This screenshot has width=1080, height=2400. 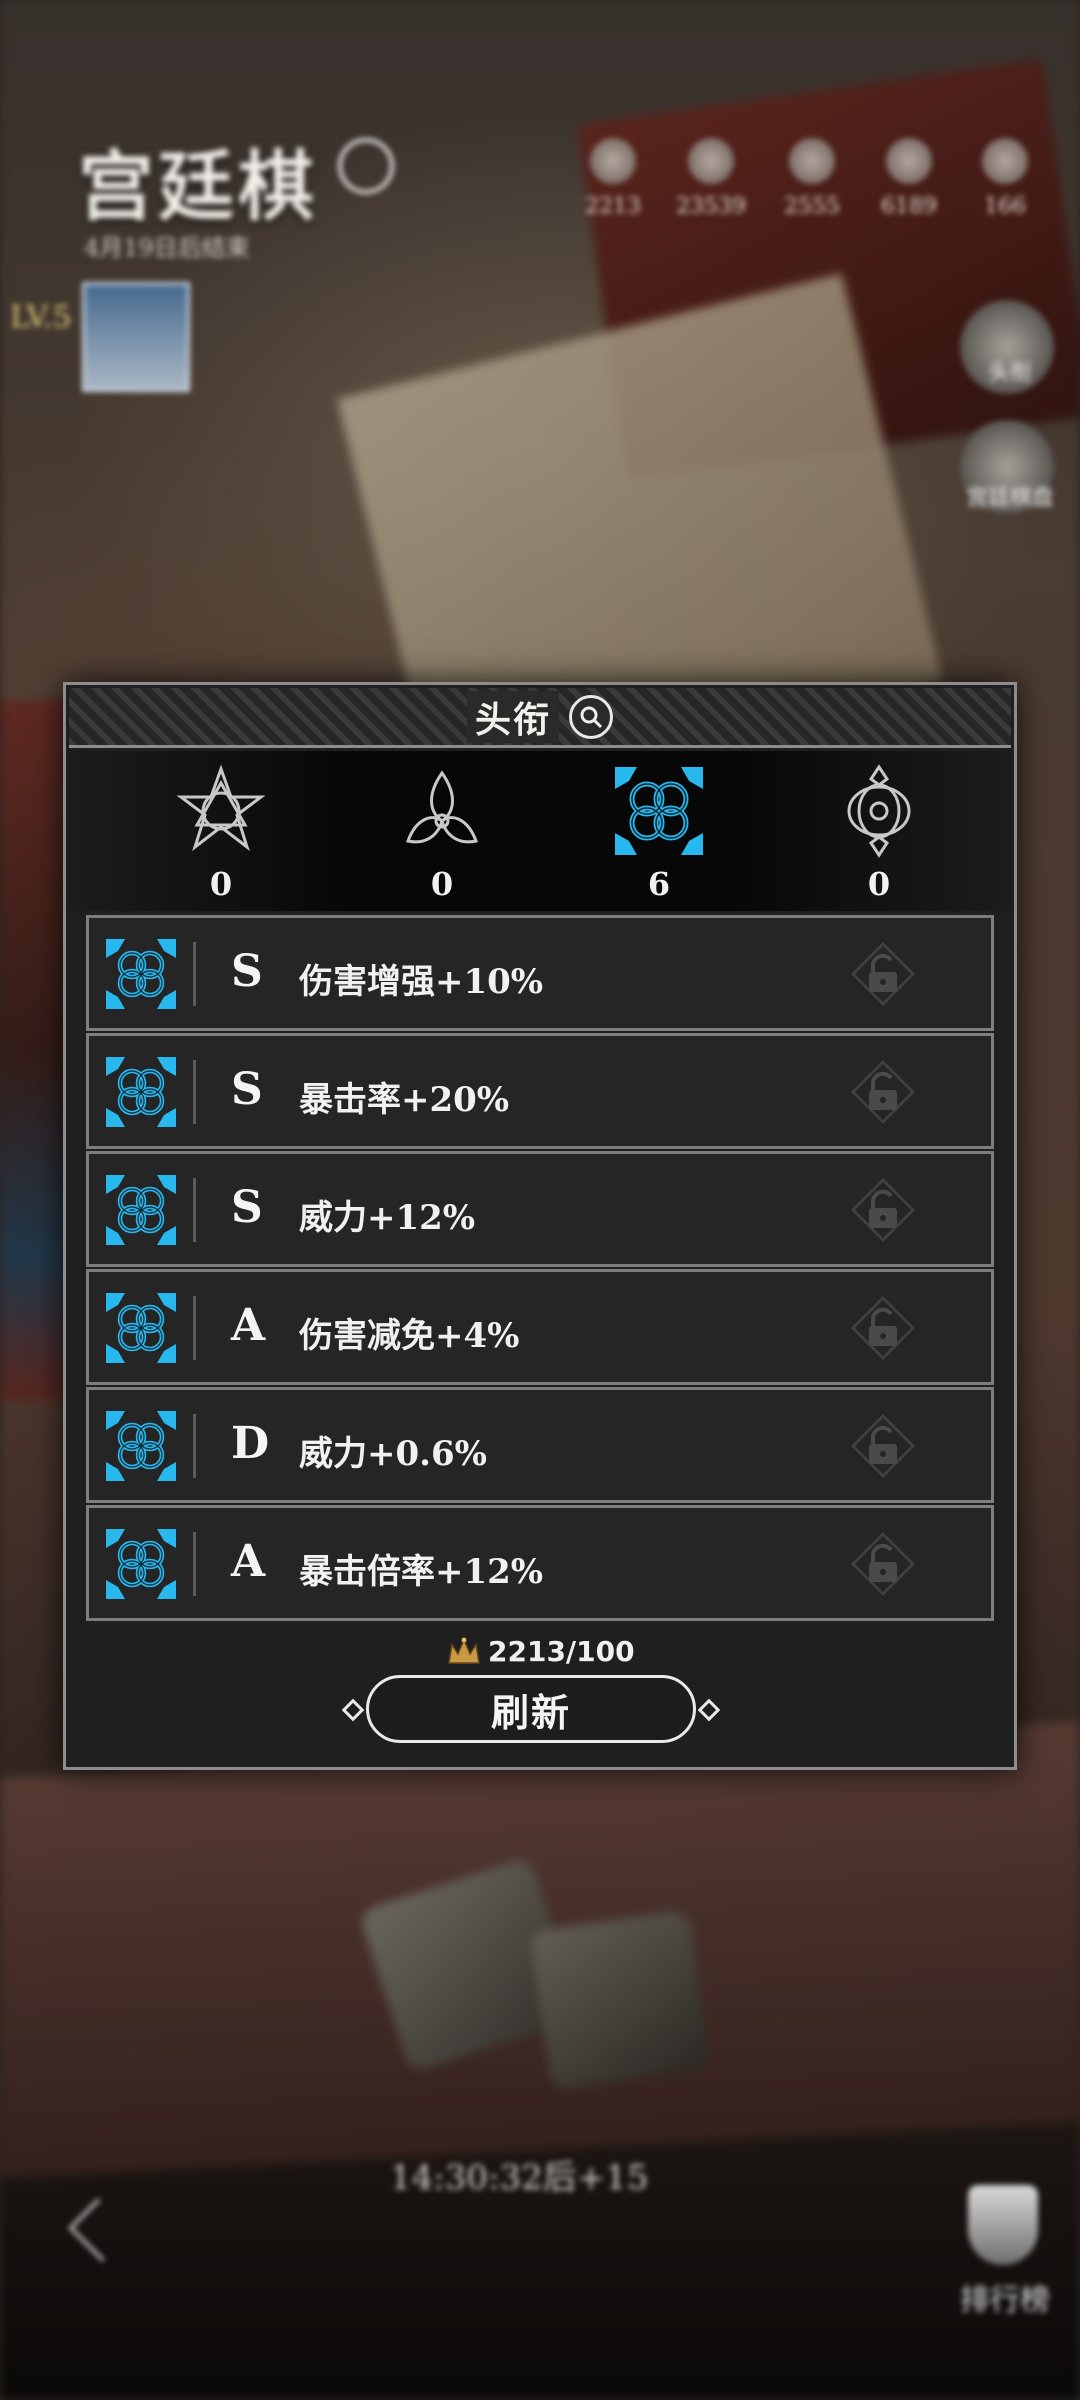 I want to click on cost-value: 2213/100, so click(x=561, y=1651).